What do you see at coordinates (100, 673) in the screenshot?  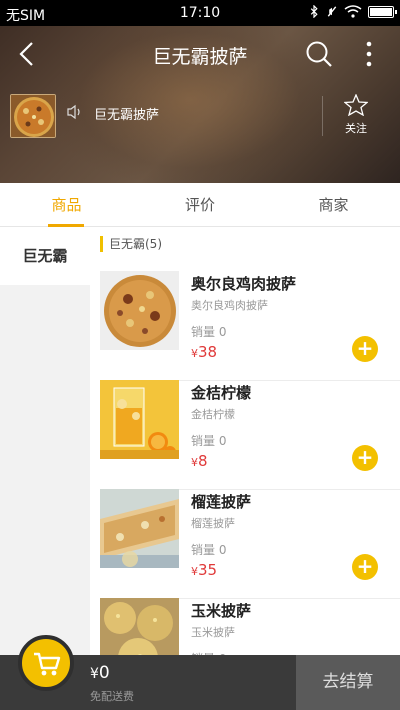 I see `cart-total: ¥0` at bounding box center [100, 673].